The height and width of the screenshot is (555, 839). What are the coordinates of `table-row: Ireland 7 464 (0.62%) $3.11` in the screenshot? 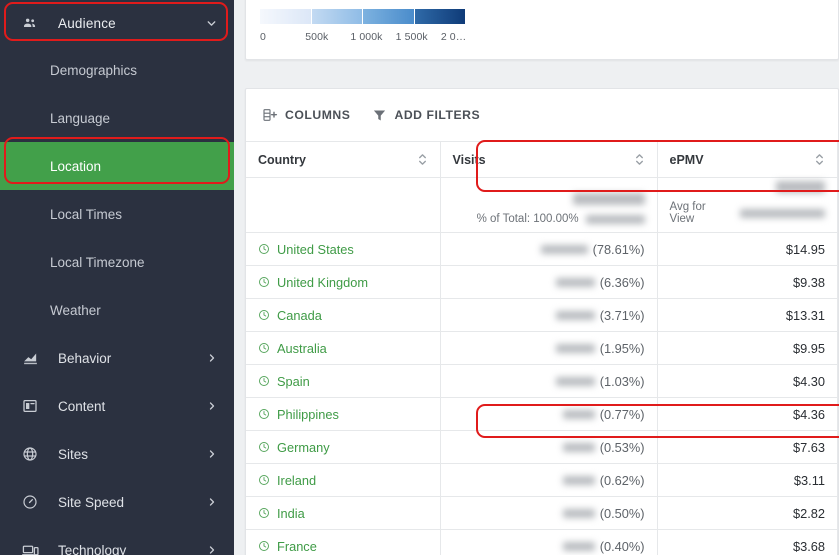 It's located at (542, 480).